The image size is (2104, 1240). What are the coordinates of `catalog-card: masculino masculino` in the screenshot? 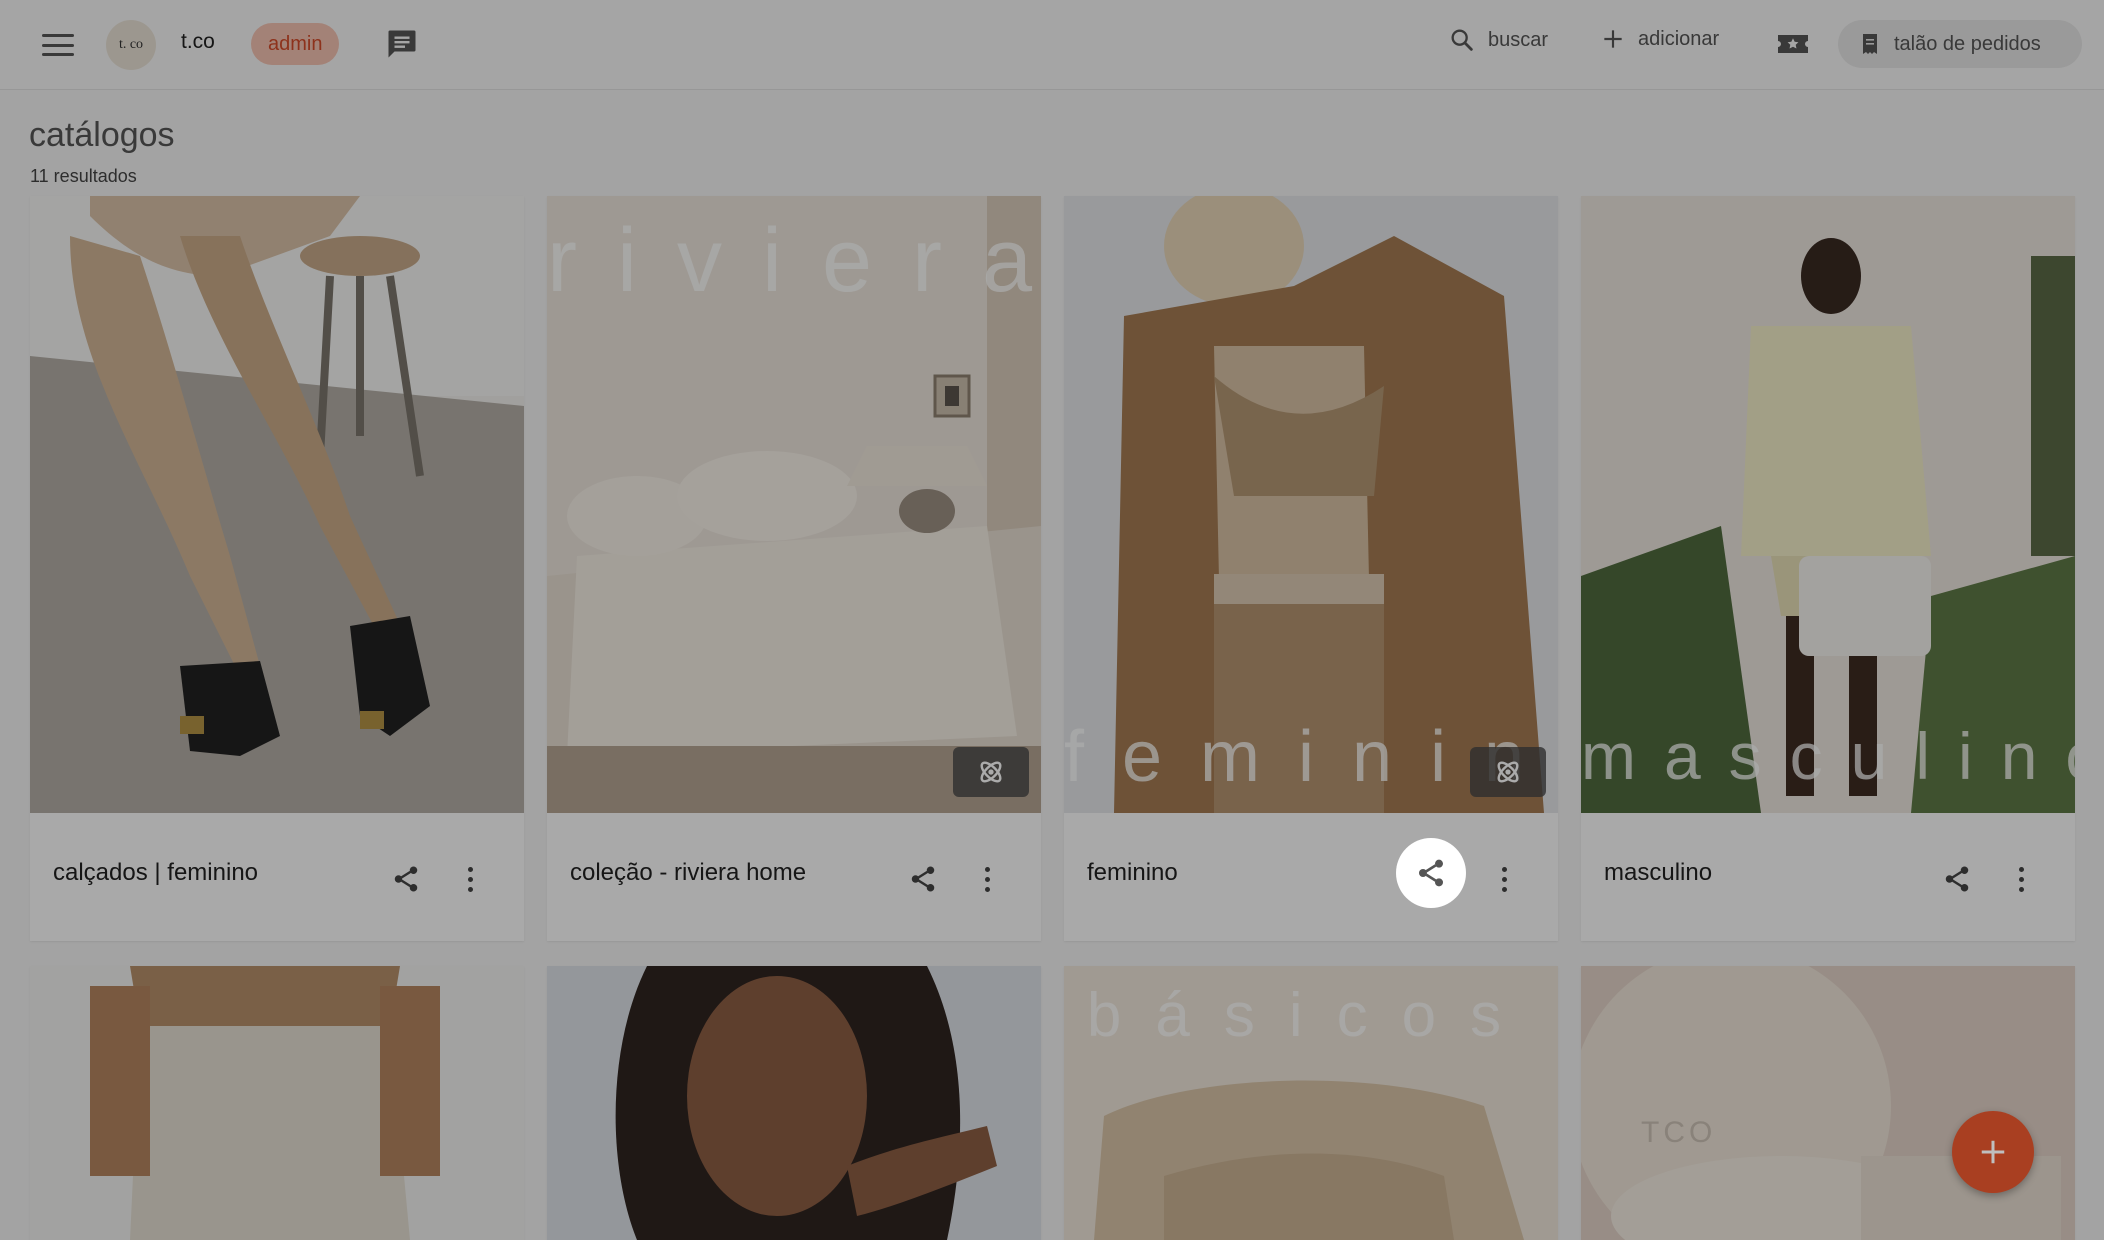 It's located at (1828, 568).